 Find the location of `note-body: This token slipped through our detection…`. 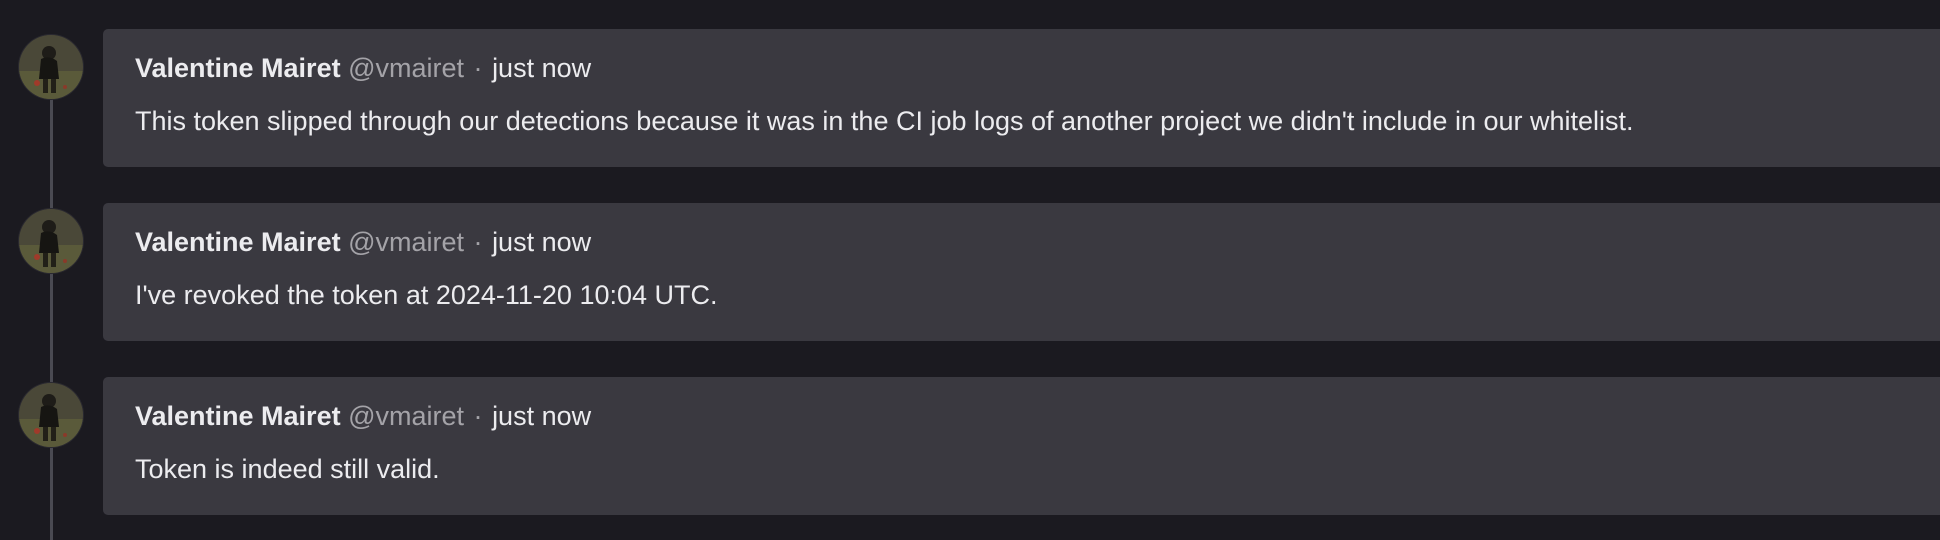

note-body: This token slipped through our detection… is located at coordinates (884, 121).